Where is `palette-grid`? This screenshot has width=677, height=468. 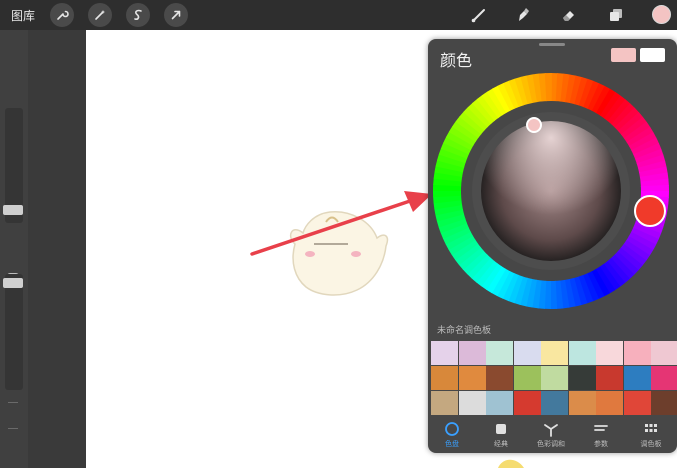
palette-grid is located at coordinates (554, 378).